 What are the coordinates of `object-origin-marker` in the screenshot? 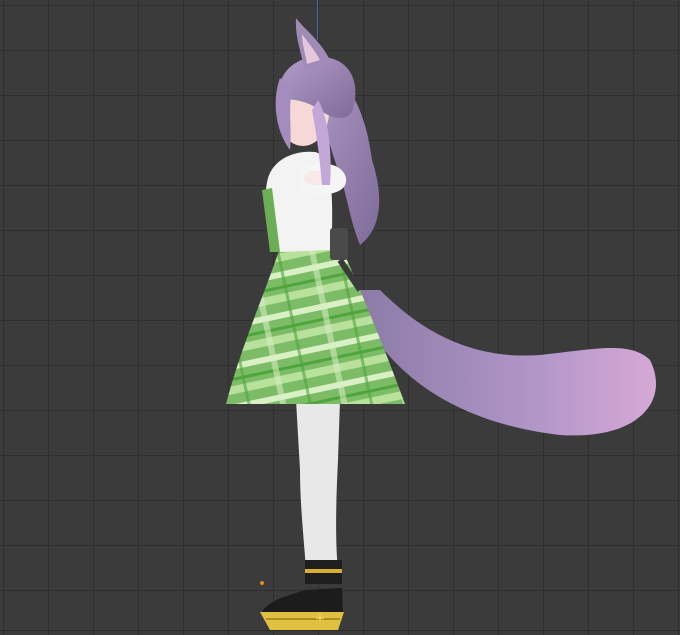 It's located at (262, 583).